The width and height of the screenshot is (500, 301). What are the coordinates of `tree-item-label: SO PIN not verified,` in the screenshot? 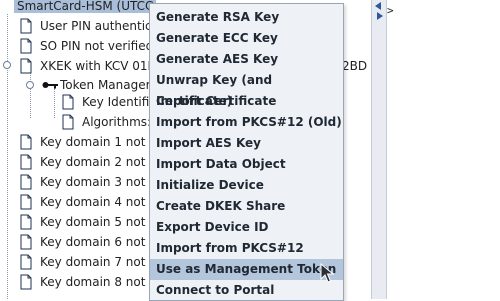 It's located at (99, 46).